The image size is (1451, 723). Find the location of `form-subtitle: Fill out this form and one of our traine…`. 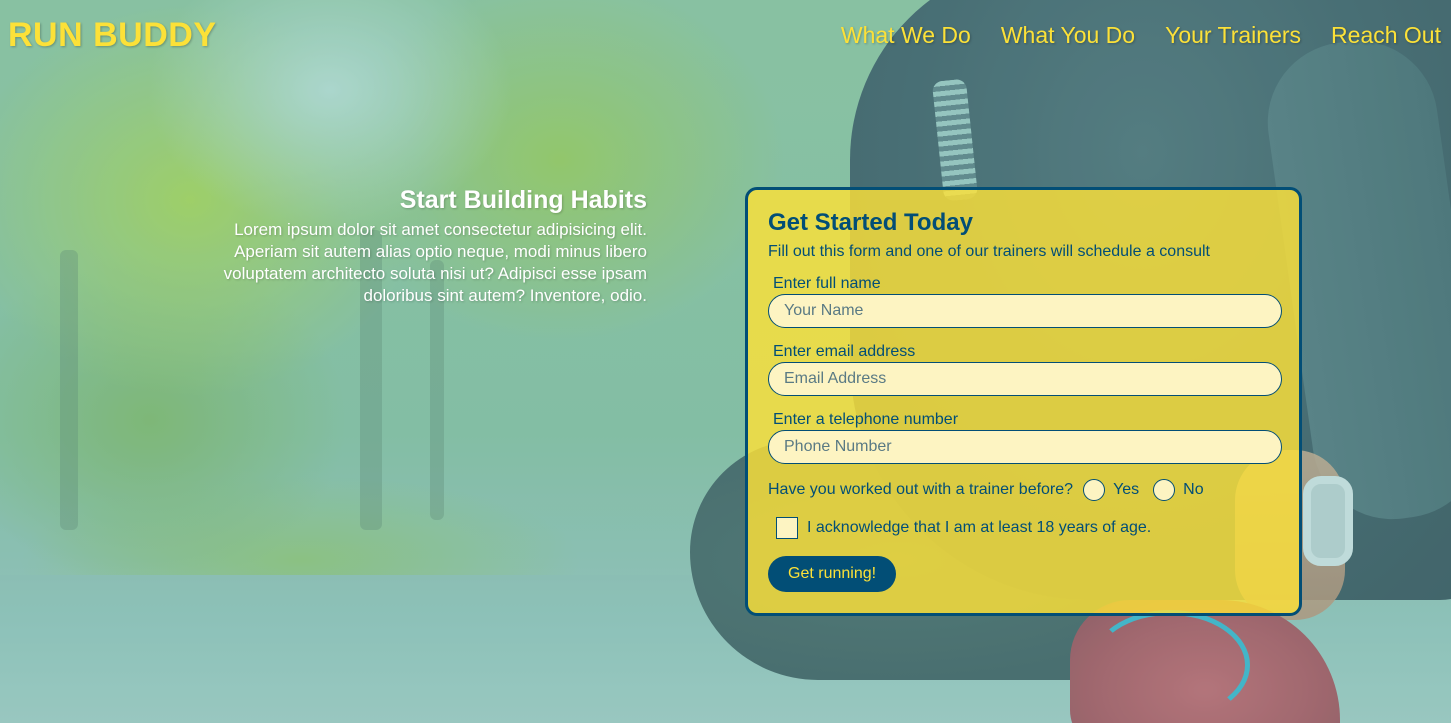

form-subtitle: Fill out this form and one of our traine… is located at coordinates (989, 251).